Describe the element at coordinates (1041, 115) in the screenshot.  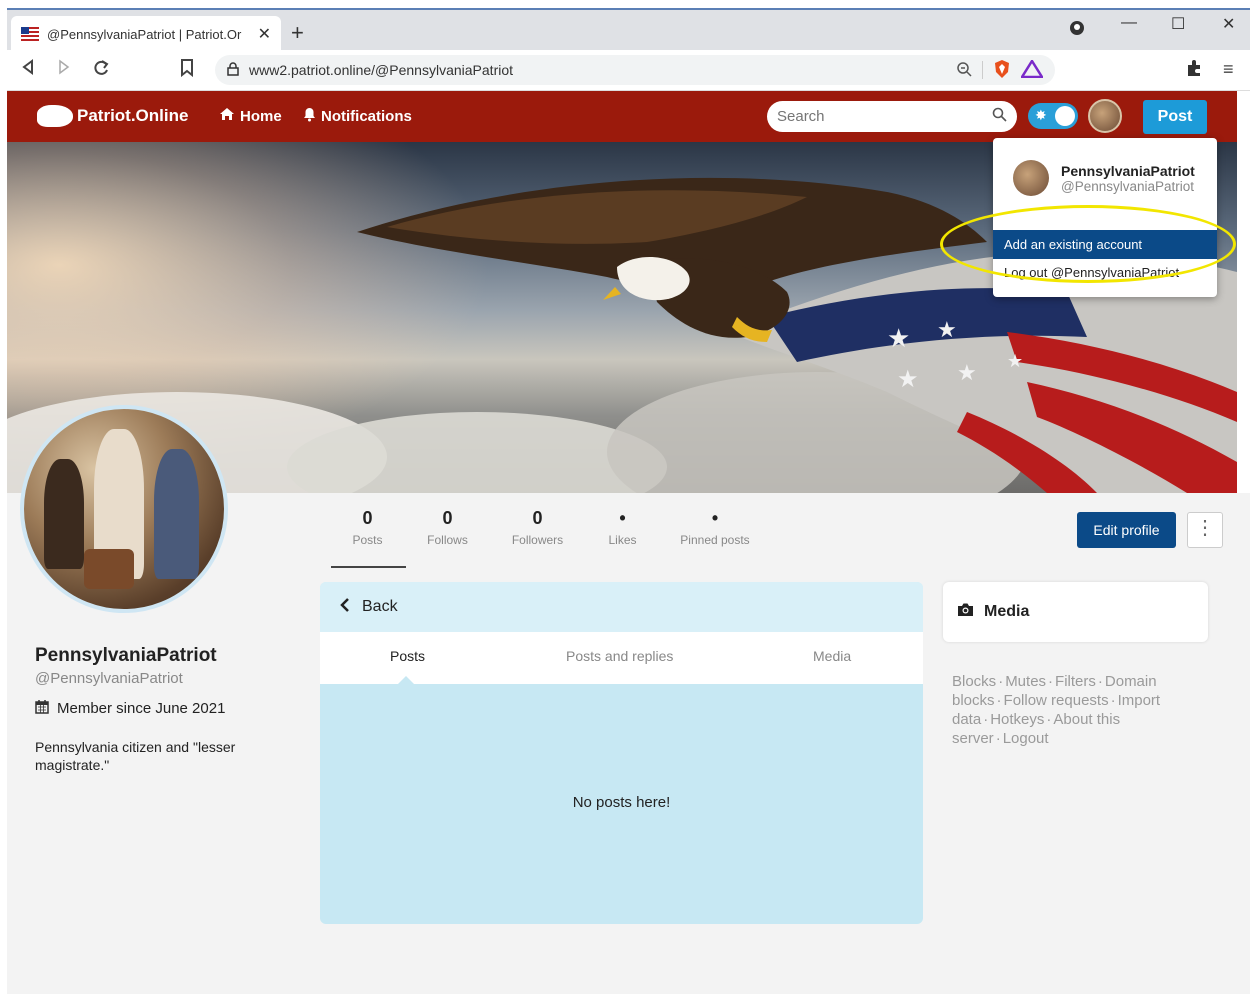
I see `sun-icon: ✸` at that location.